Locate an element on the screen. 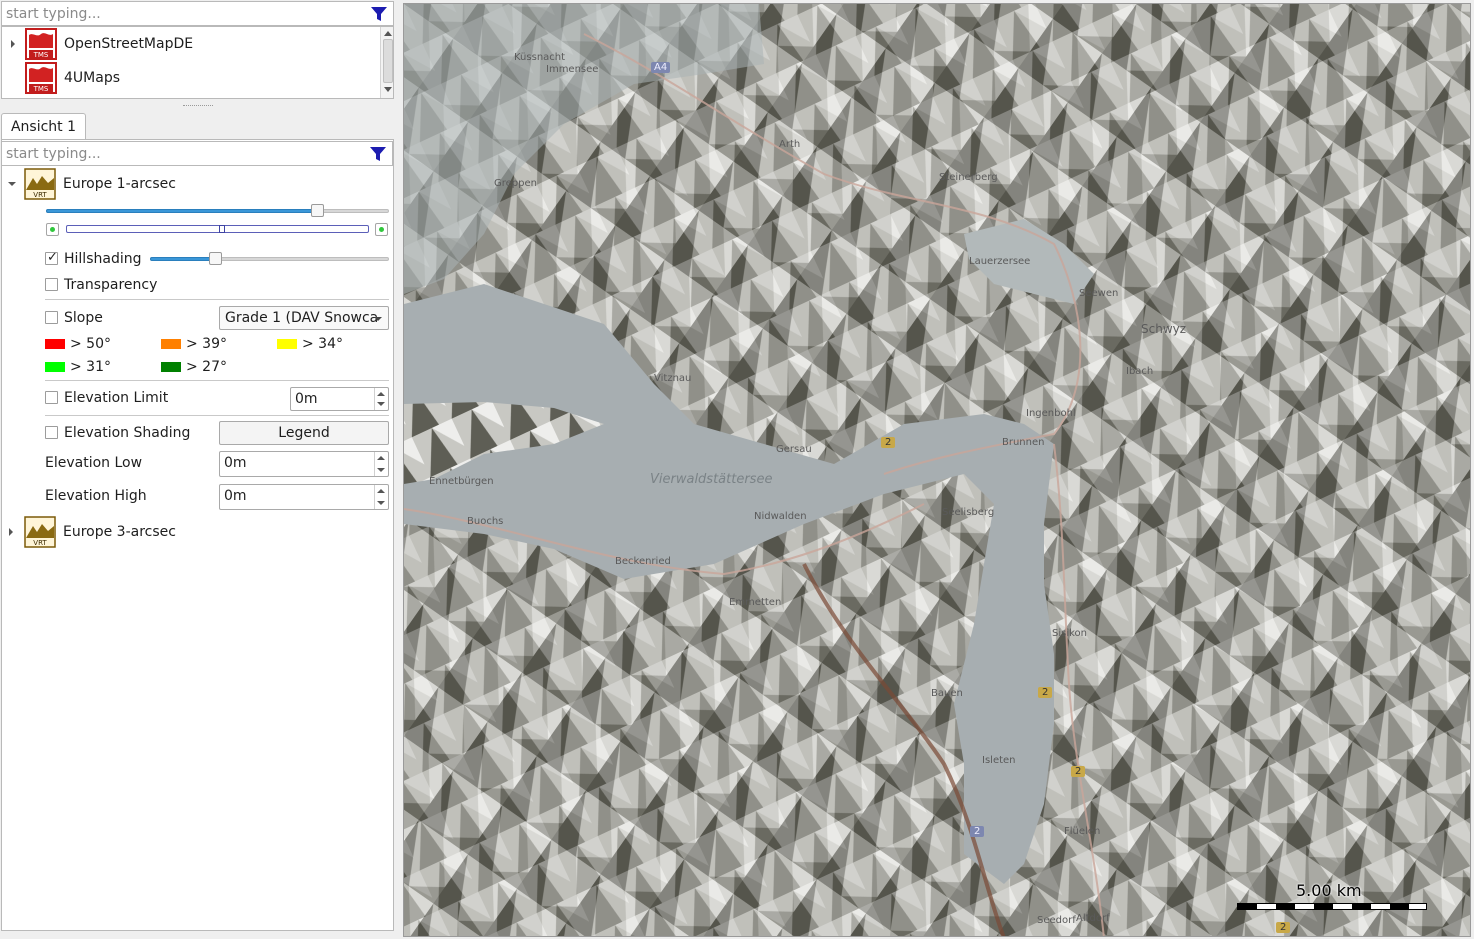  elevation-low-value: 0m is located at coordinates (235, 463).